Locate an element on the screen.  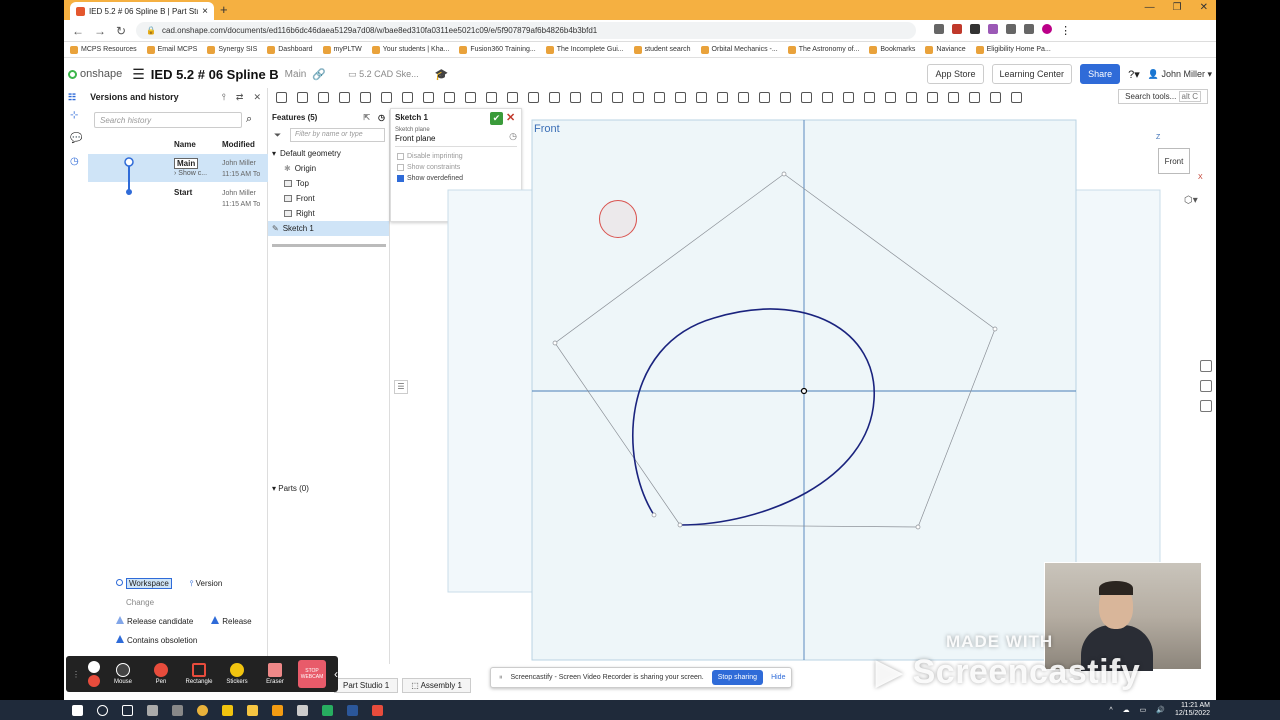
extend-icon is located at coordinates (617, 97).